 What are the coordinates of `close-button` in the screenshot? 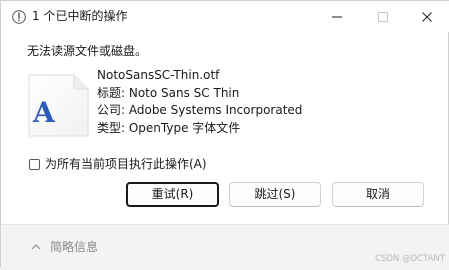 It's located at (426, 16).